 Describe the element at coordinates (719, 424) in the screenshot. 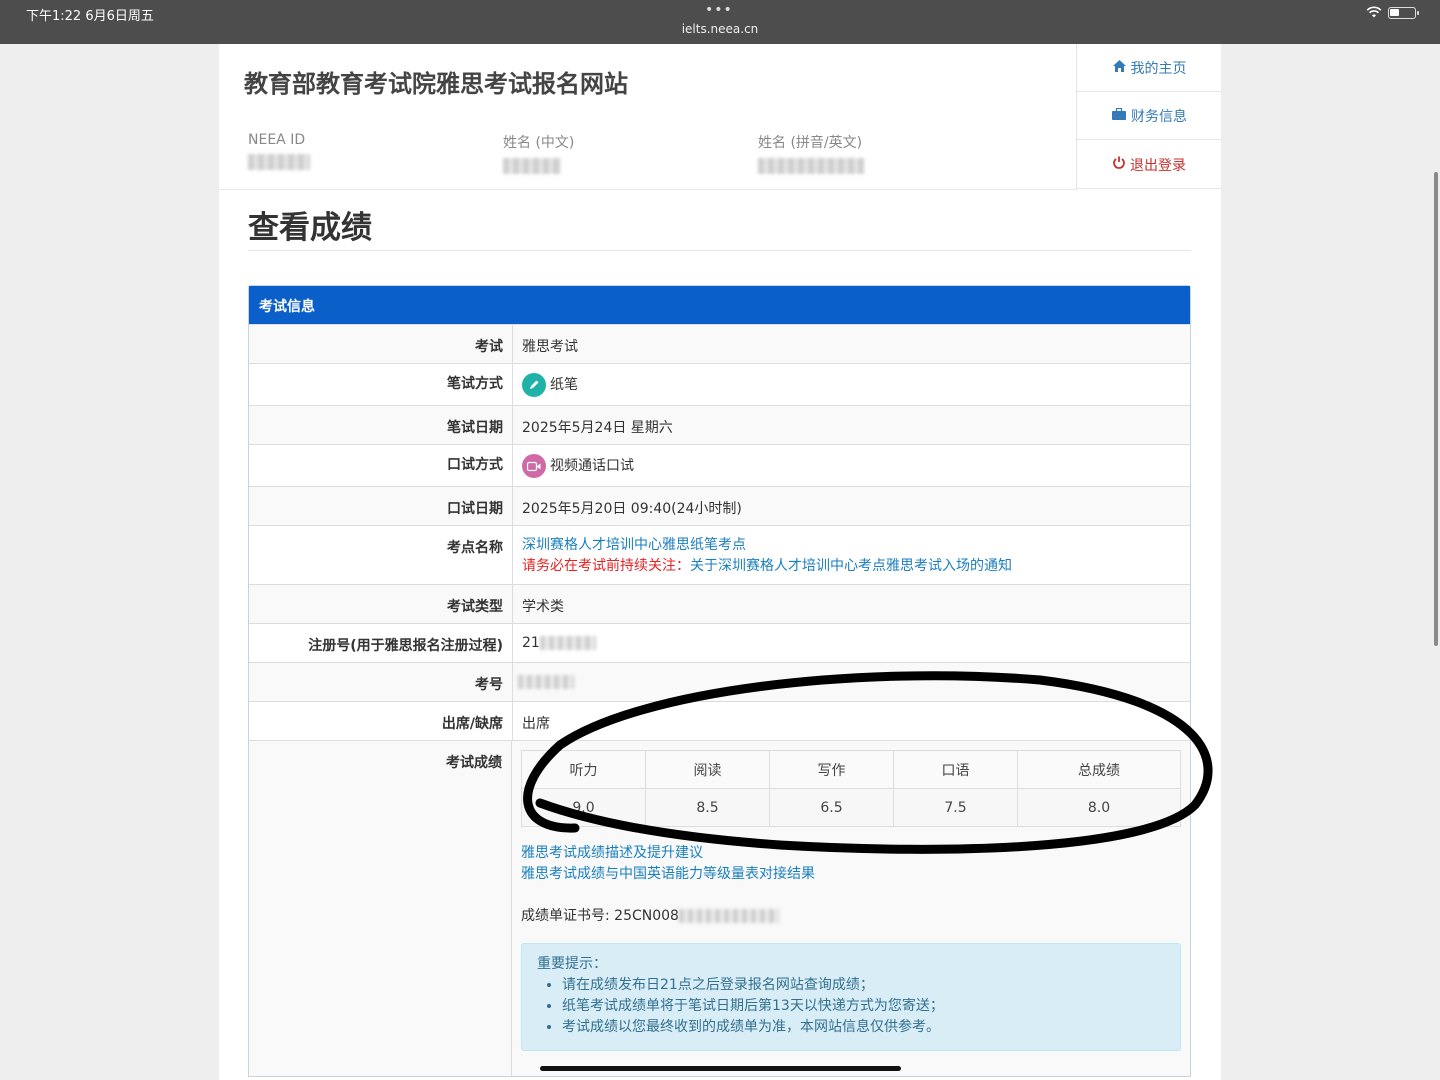

I see `row-written-date: 笔试日期 2025年5月24日 星期六` at that location.